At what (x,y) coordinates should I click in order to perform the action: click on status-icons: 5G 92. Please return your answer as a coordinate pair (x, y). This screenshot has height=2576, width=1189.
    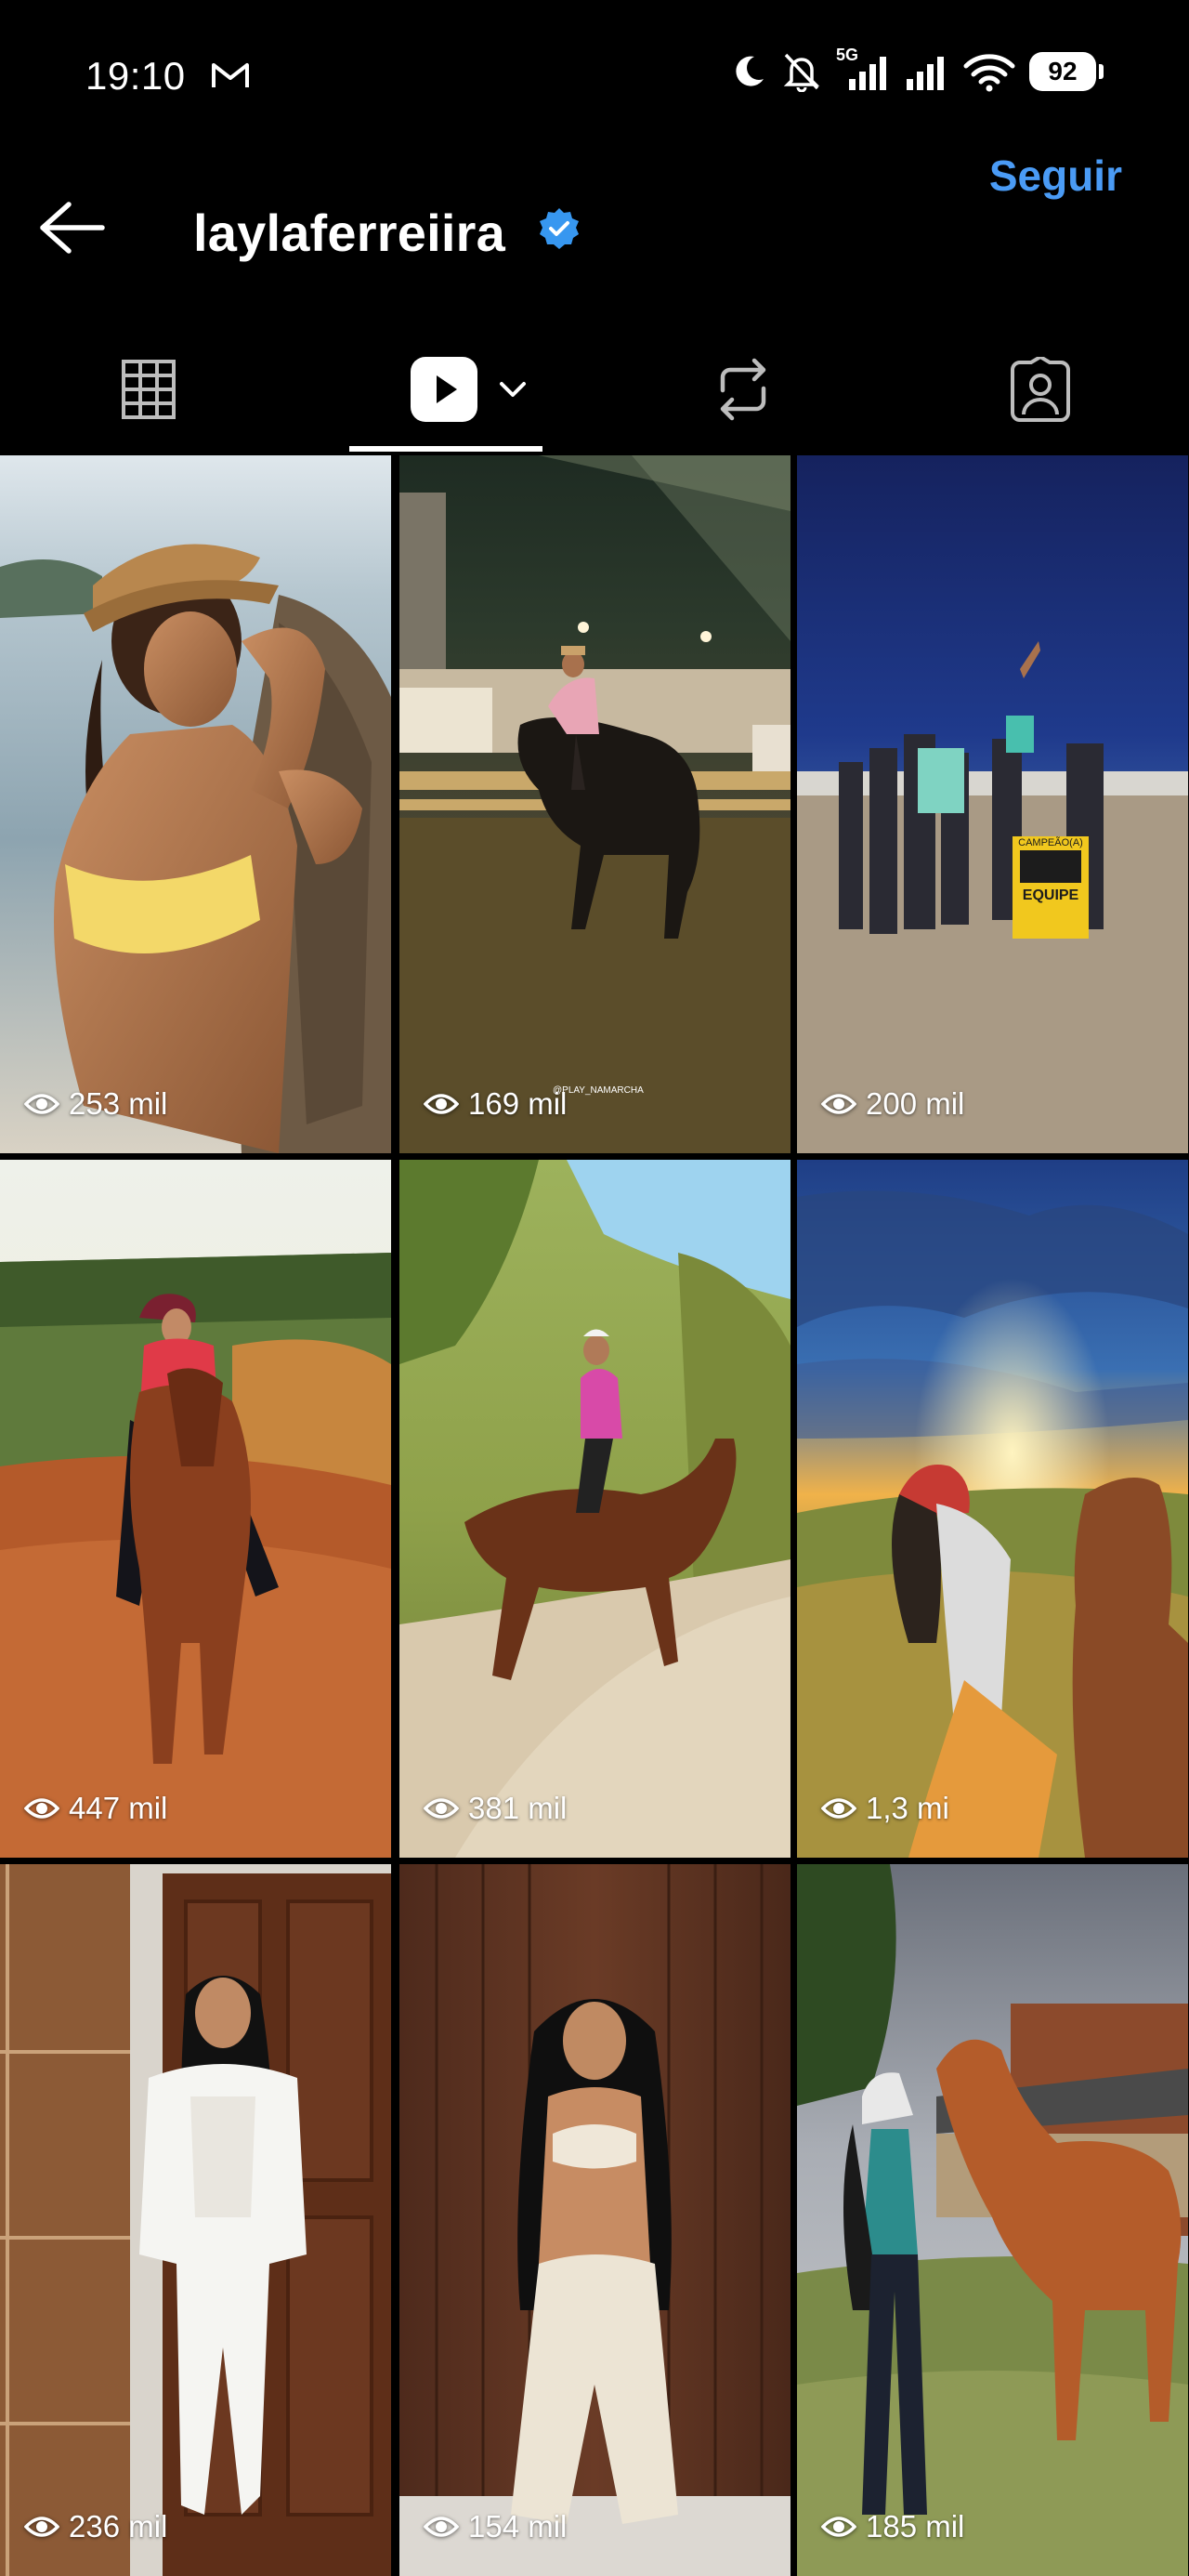
    Looking at the image, I should click on (917, 70).